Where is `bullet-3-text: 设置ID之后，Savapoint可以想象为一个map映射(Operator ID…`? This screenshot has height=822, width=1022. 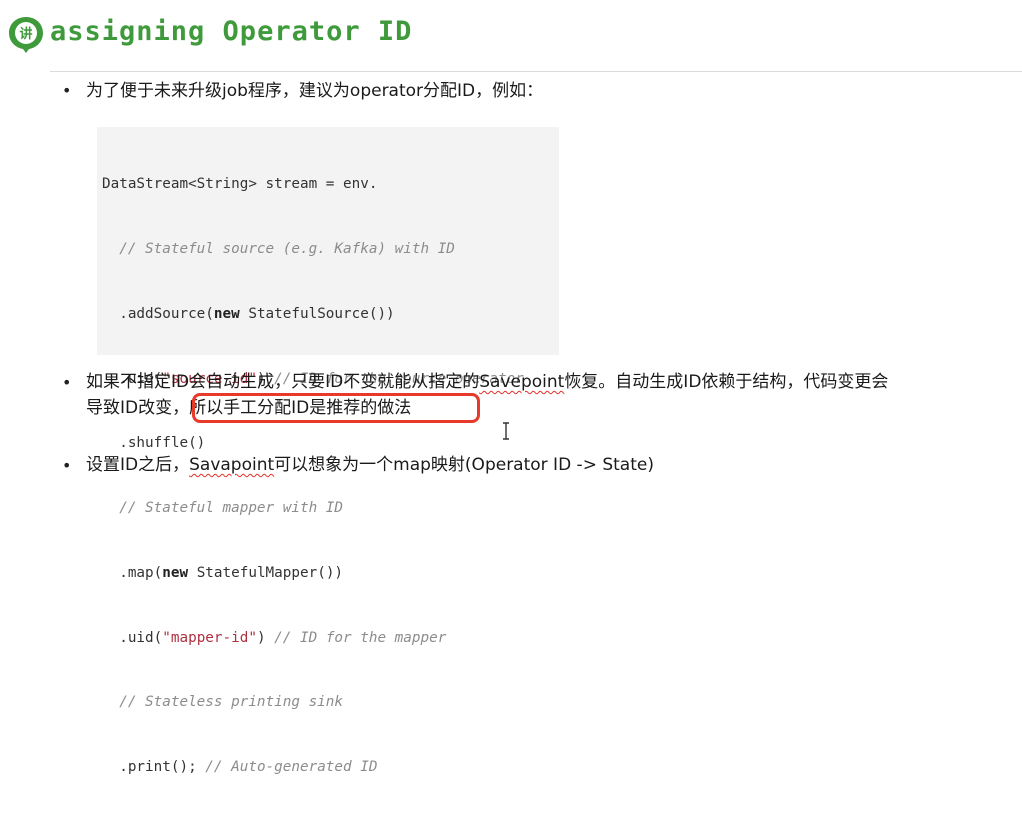
bullet-3-text: 设置ID之后，Savapoint可以想象为一个map映射(Operator ID… is located at coordinates (370, 465).